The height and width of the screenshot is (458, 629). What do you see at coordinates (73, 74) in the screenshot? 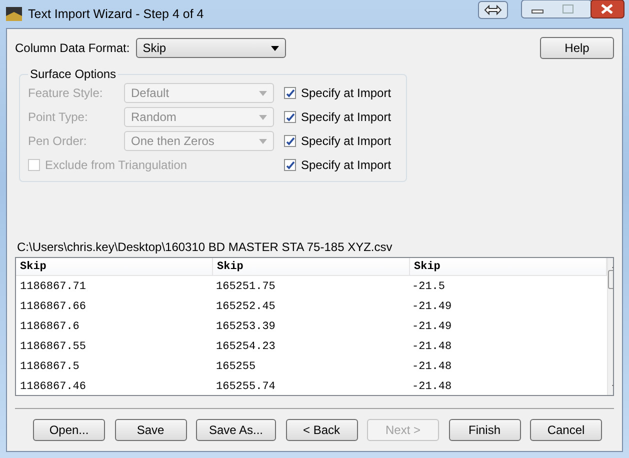
I see `group-title: Surface Options` at bounding box center [73, 74].